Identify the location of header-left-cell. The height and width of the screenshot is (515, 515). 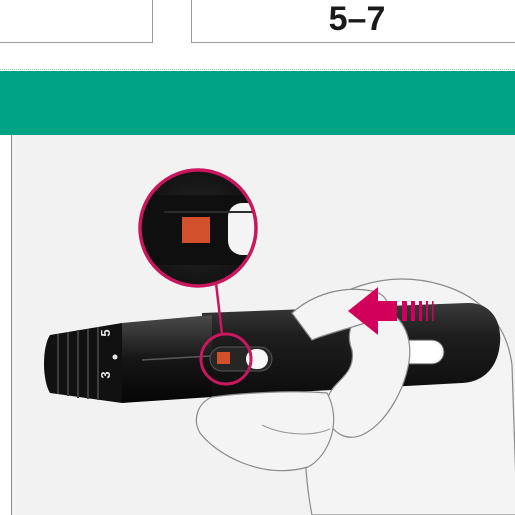
(76, 21).